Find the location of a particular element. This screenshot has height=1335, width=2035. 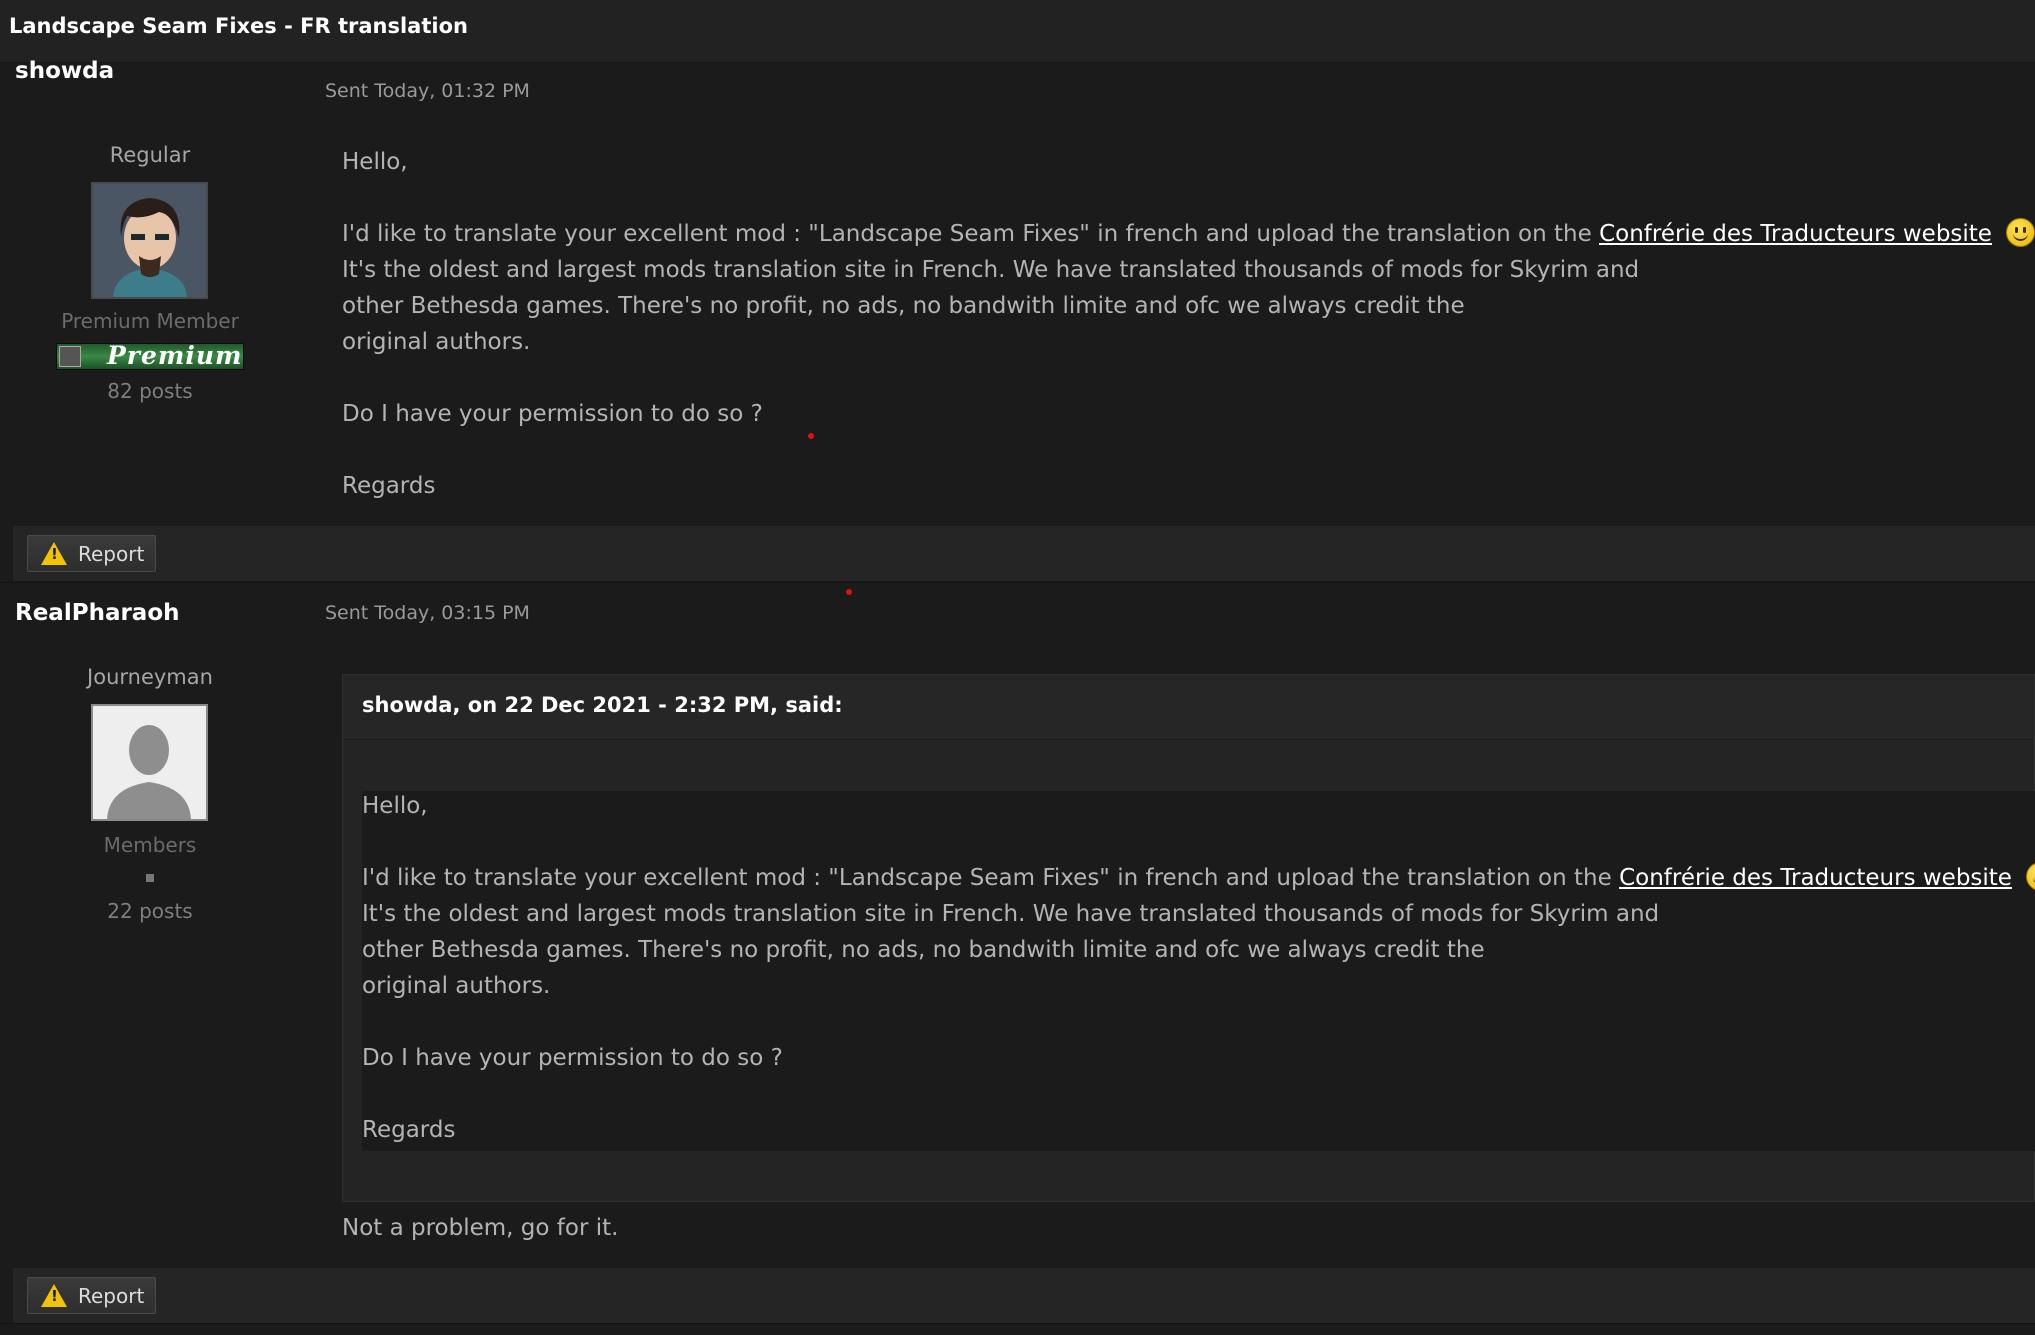

post-author-name: RealPharaoh is located at coordinates (97, 613).